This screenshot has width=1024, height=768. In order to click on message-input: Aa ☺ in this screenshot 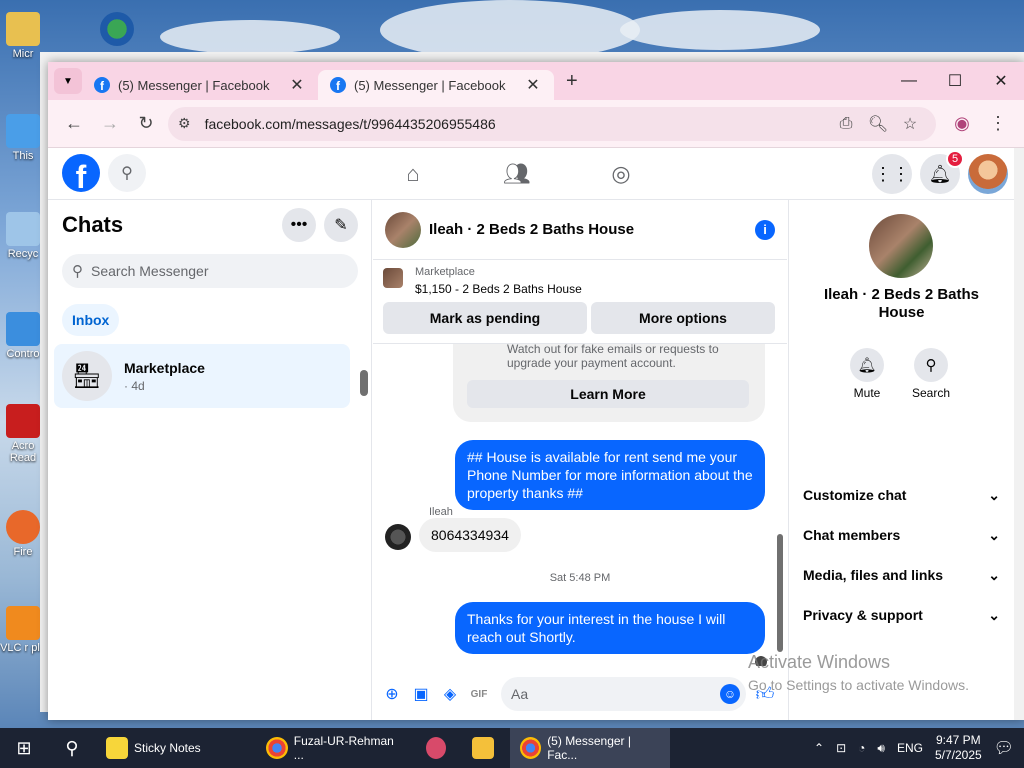, I will do `click(623, 694)`.